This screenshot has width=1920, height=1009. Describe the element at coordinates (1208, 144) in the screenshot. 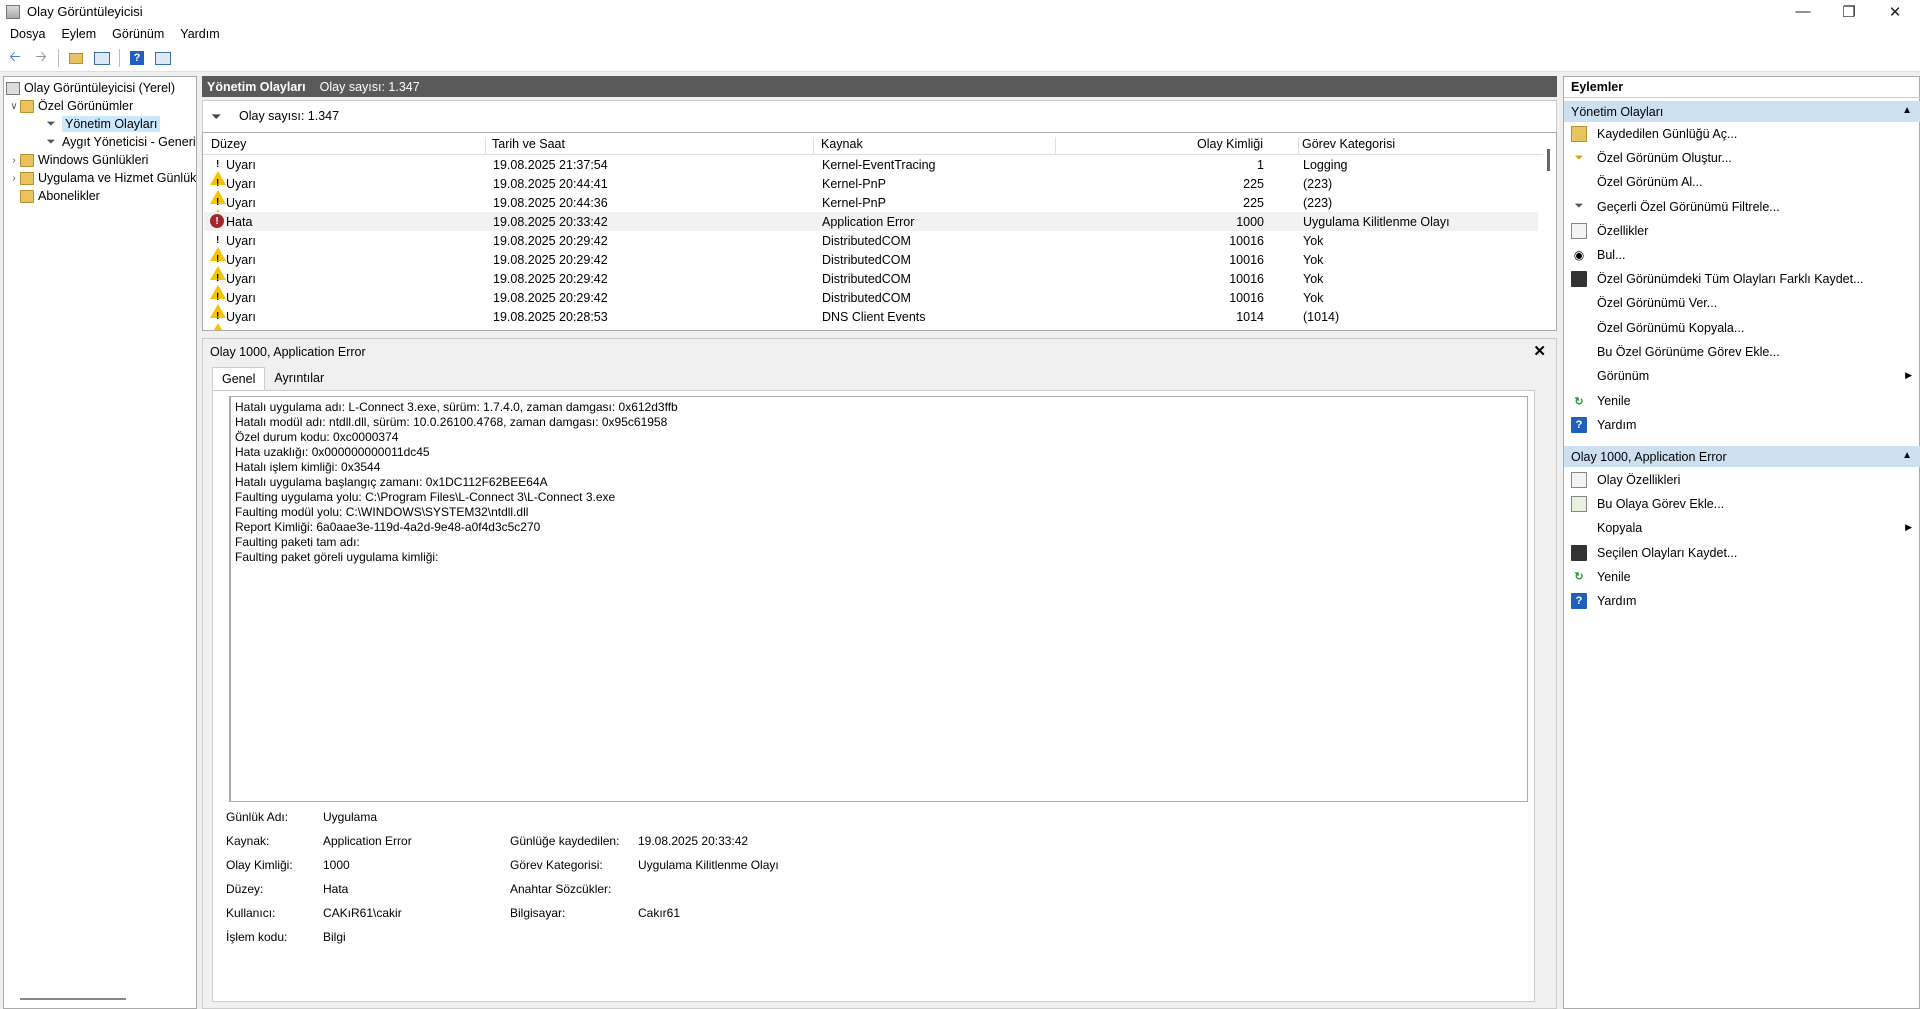

I see `column-header-event-id: Olay Kimliği` at that location.